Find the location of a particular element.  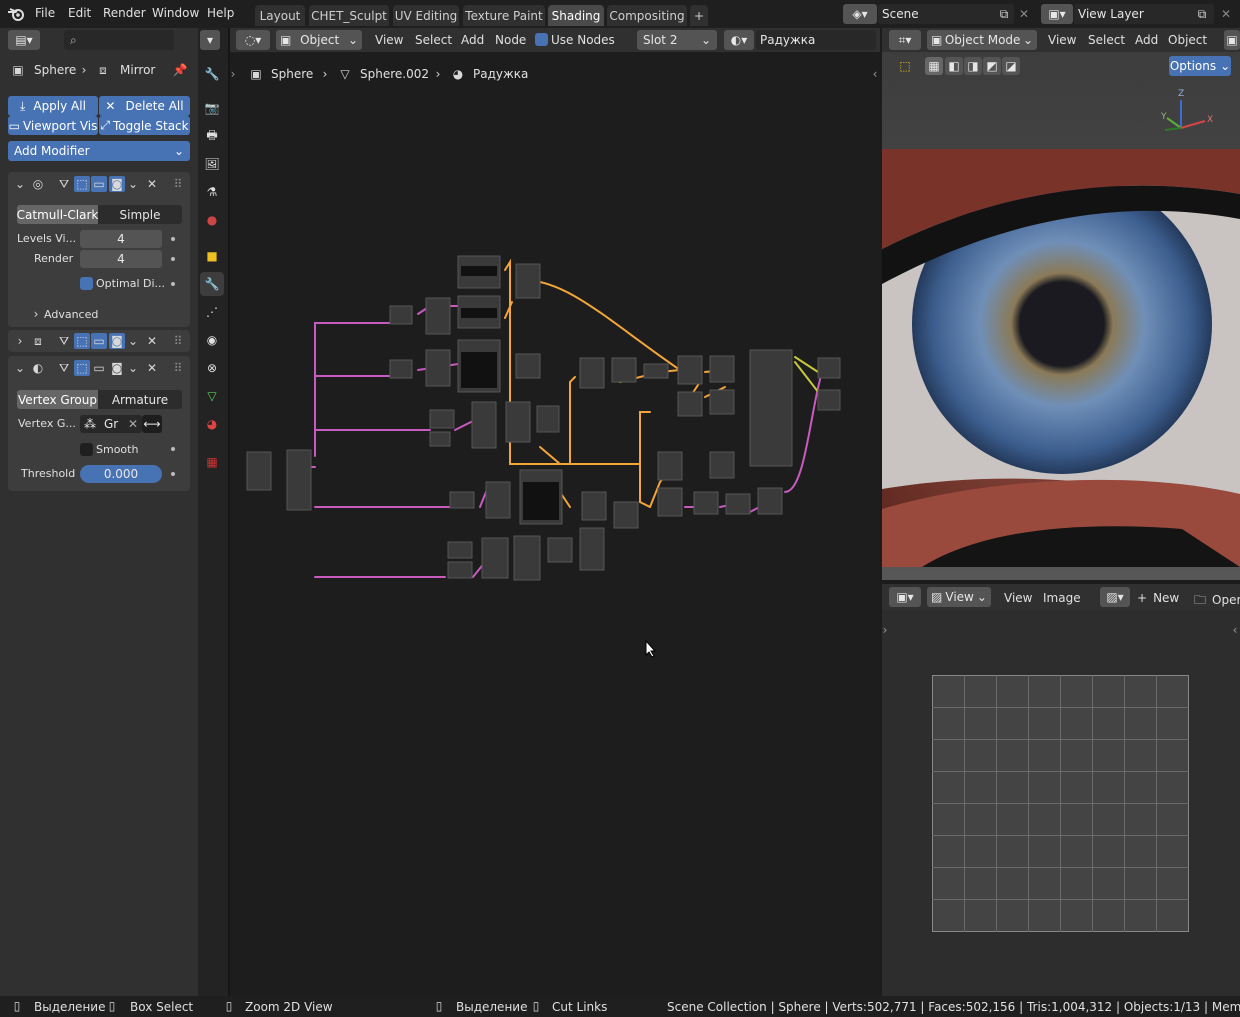

menu-edit: Edit is located at coordinates (79, 13).